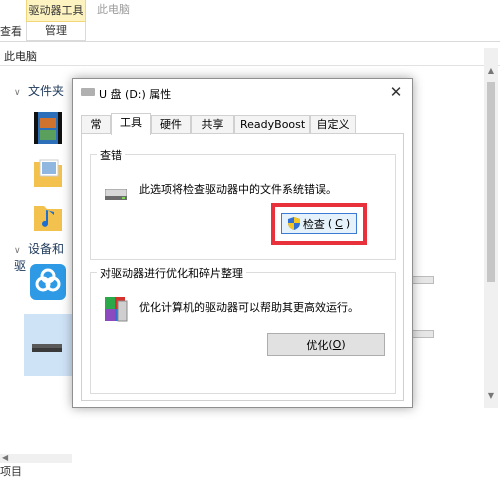  What do you see at coordinates (47, 348) in the screenshot?
I see `usb-drive-icon` at bounding box center [47, 348].